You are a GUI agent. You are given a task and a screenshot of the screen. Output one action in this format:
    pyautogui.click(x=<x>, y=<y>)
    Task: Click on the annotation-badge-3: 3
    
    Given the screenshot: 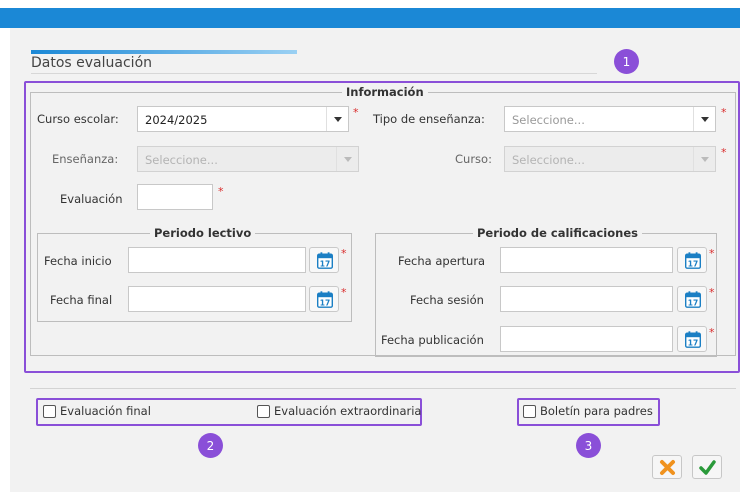 What is the action you would take?
    pyautogui.click(x=588, y=445)
    